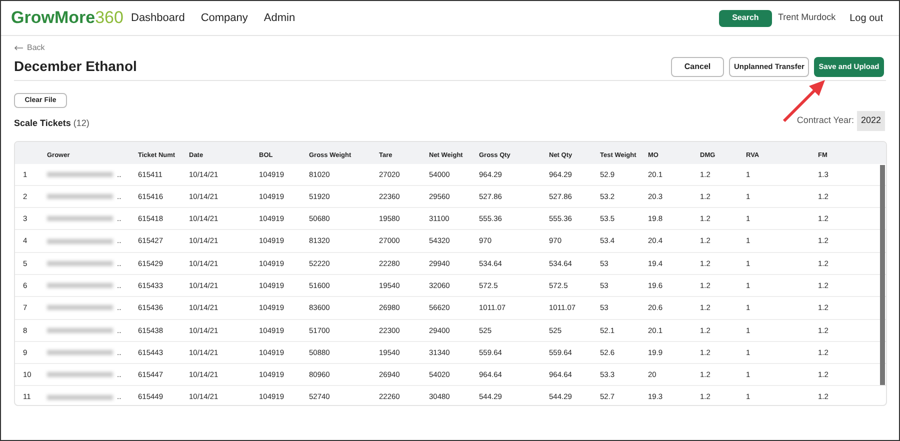  Describe the element at coordinates (870, 120) in the screenshot. I see `contract-year-value: 2022` at that location.